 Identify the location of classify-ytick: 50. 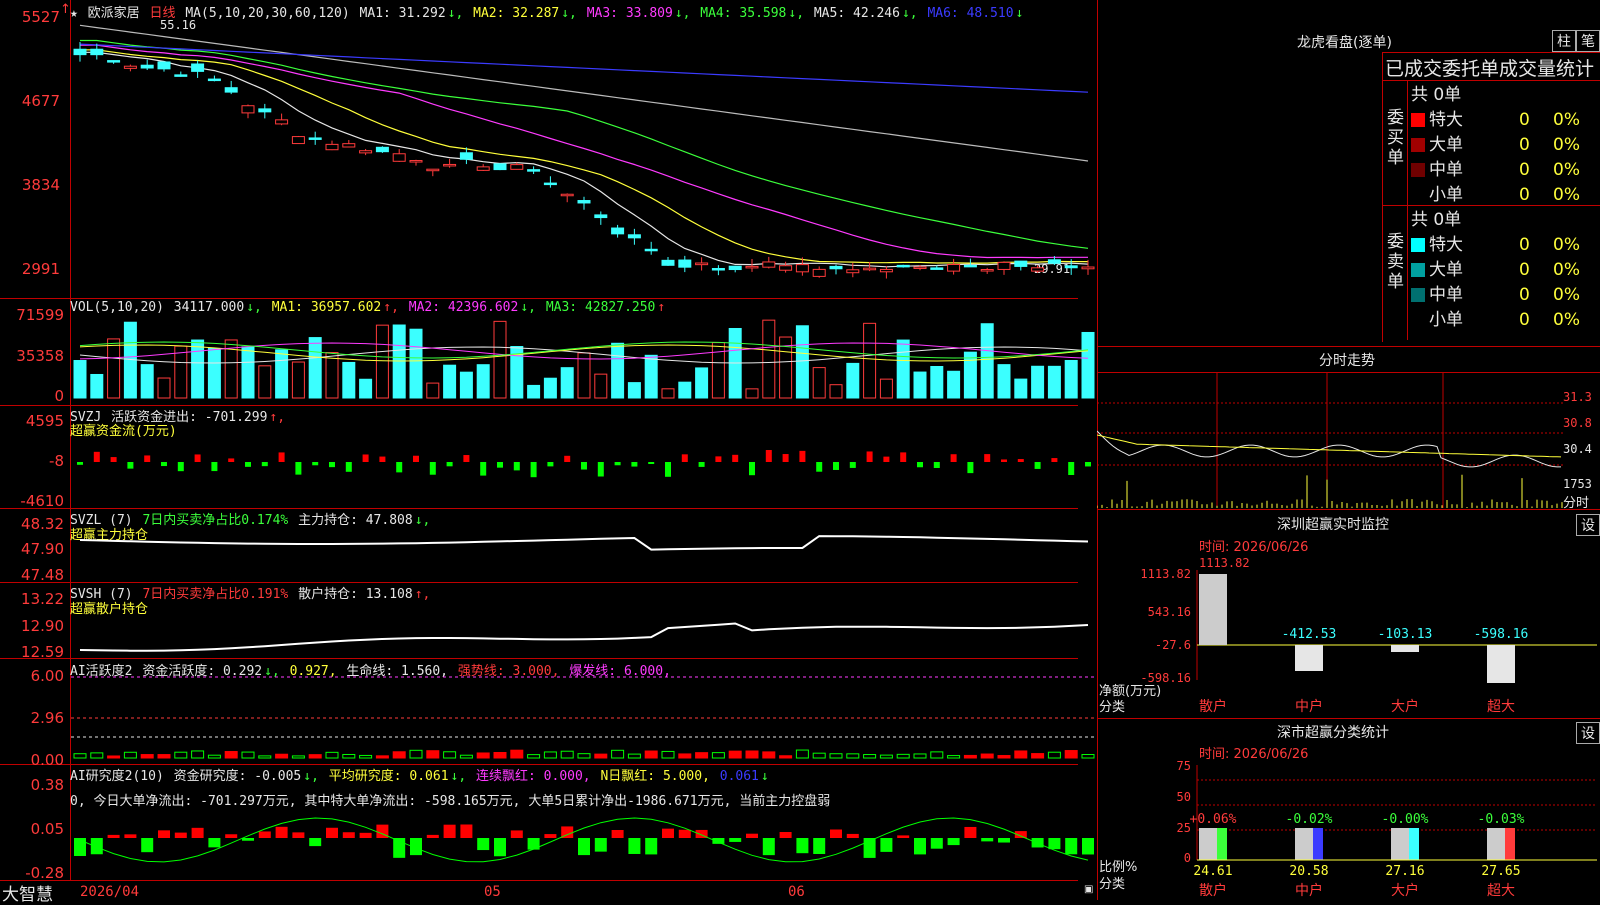
(1184, 797).